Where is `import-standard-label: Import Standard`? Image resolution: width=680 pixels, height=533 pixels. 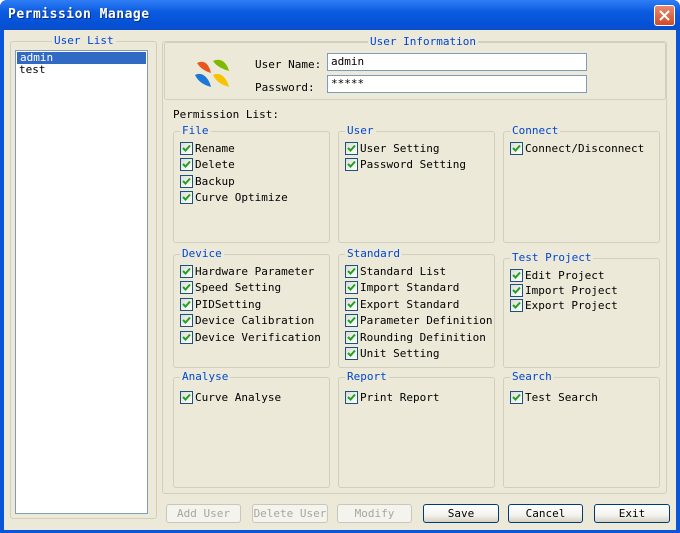
import-standard-label: Import Standard is located at coordinates (410, 287).